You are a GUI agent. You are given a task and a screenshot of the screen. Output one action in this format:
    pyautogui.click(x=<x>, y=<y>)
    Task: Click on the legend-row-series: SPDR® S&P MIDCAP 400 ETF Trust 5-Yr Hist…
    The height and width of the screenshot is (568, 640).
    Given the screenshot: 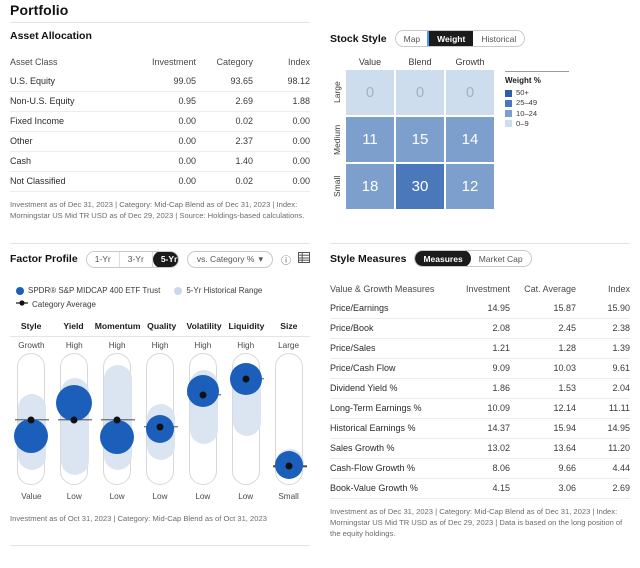 What is the action you would take?
    pyautogui.click(x=163, y=290)
    